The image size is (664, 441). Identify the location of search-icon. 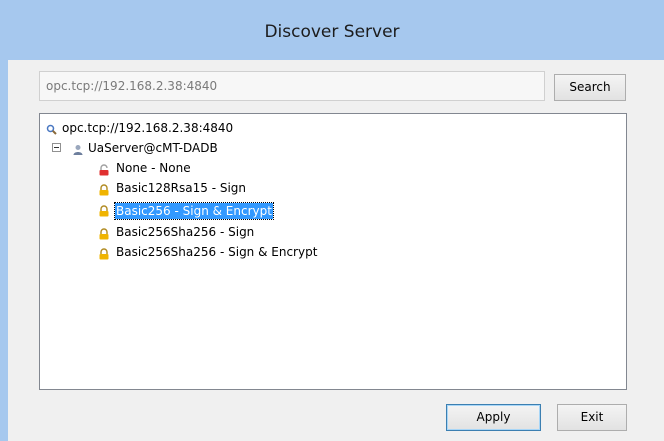
(52, 128).